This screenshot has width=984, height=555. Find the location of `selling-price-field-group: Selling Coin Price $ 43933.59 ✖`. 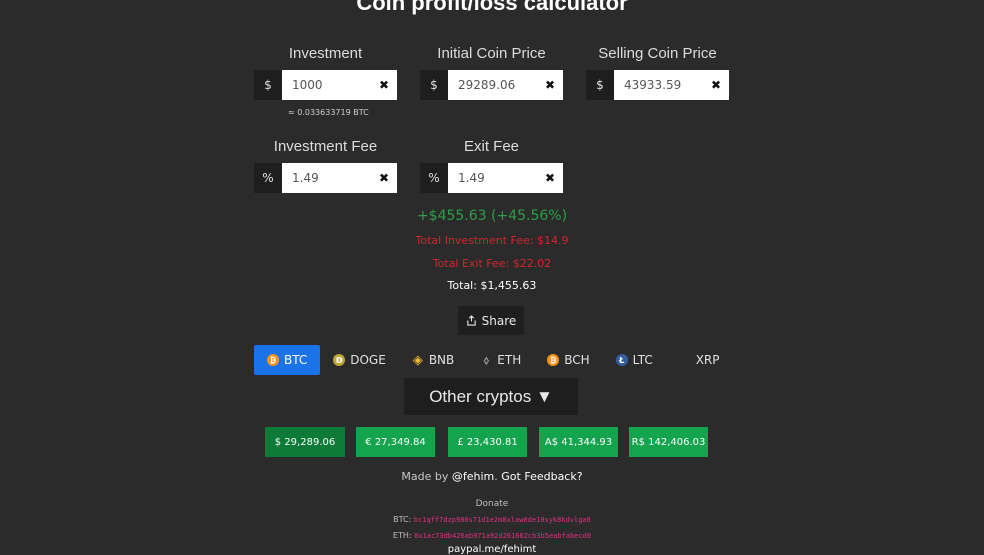

selling-price-field-group: Selling Coin Price $ 43933.59 ✖ is located at coordinates (657, 72).